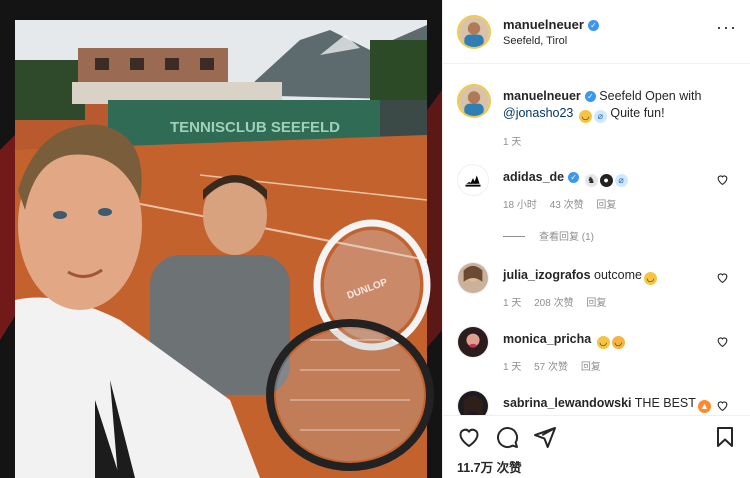 This screenshot has height=478, width=750. I want to click on smile-emoji-icon: ◡, so click(585, 116).